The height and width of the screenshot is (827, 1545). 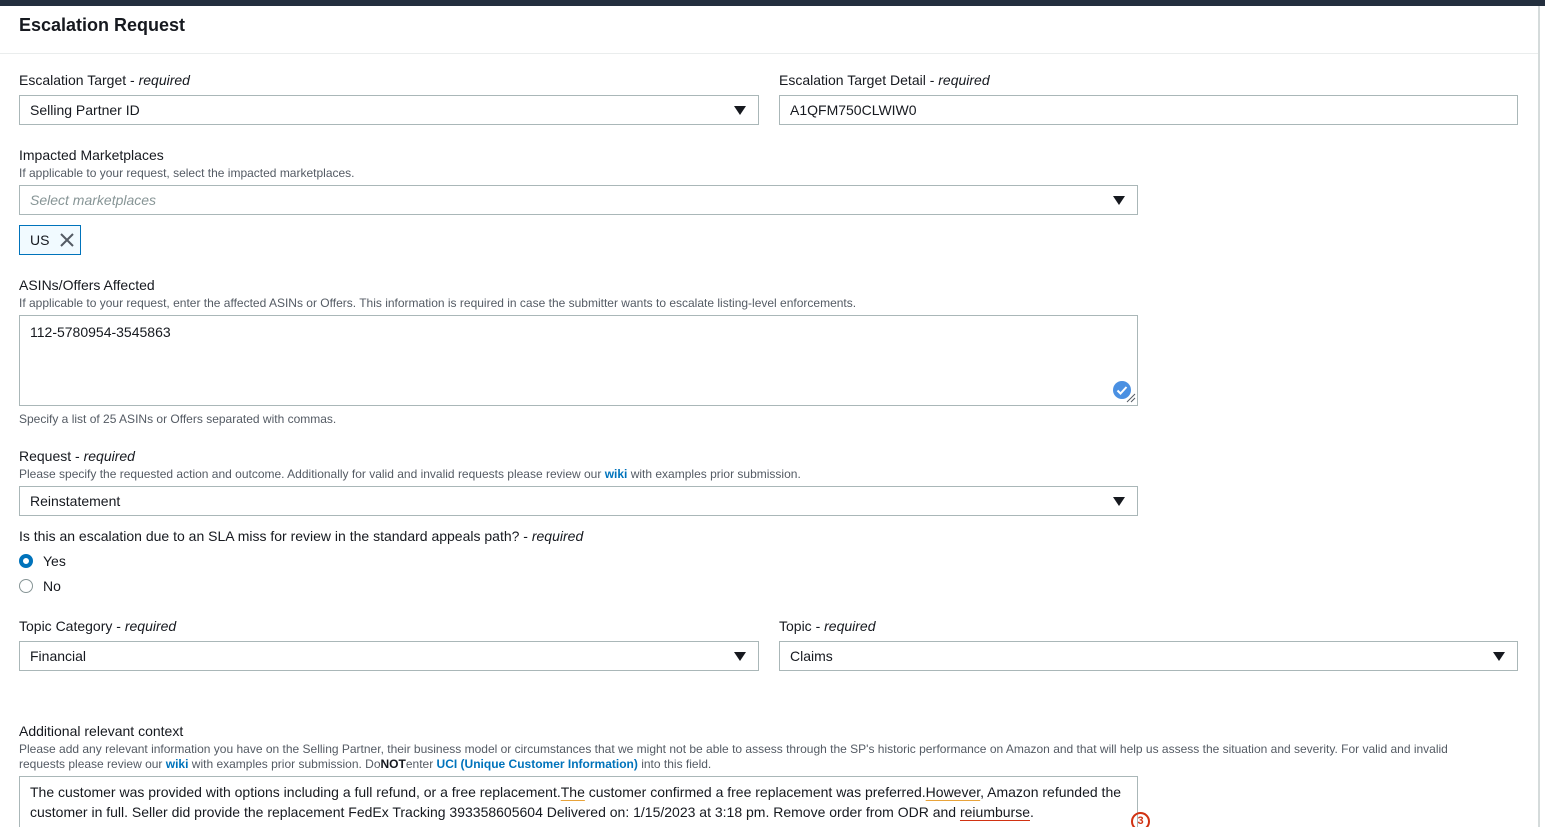 I want to click on topic-category-label: Topic Category - required, so click(x=97, y=626).